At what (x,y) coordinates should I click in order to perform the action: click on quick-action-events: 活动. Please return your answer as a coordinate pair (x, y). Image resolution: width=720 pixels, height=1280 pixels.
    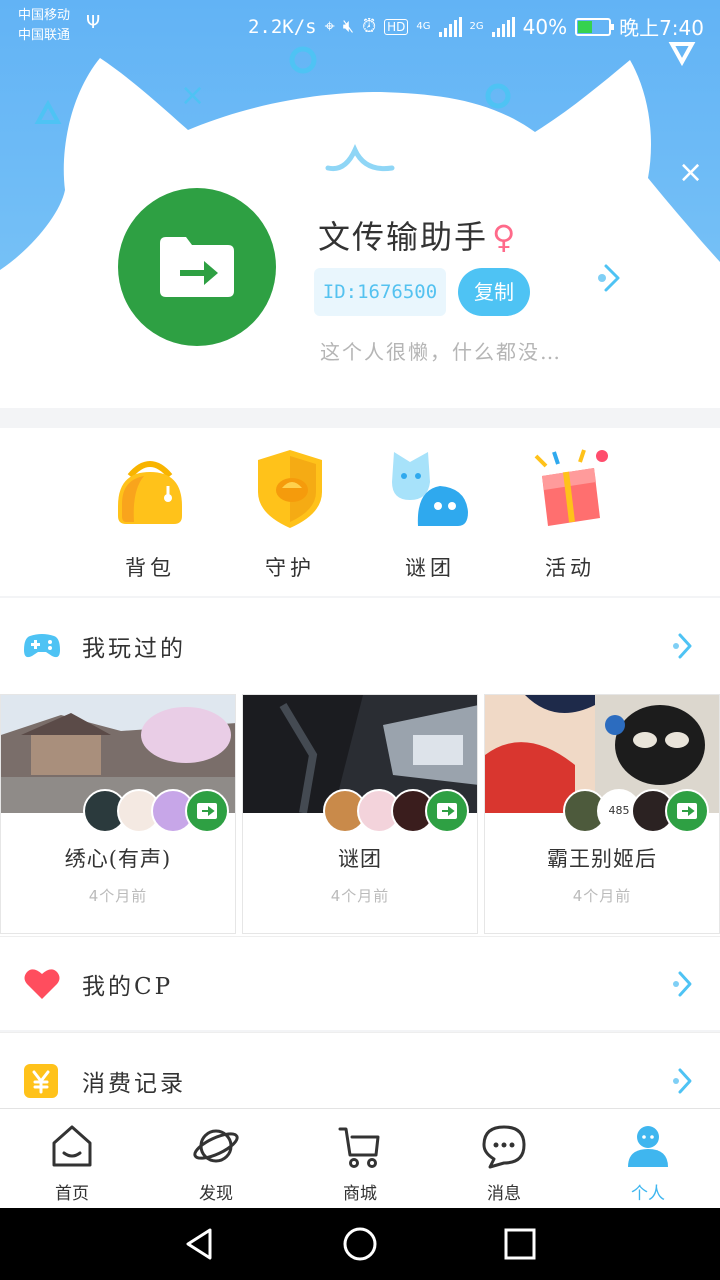
    Looking at the image, I should click on (570, 514).